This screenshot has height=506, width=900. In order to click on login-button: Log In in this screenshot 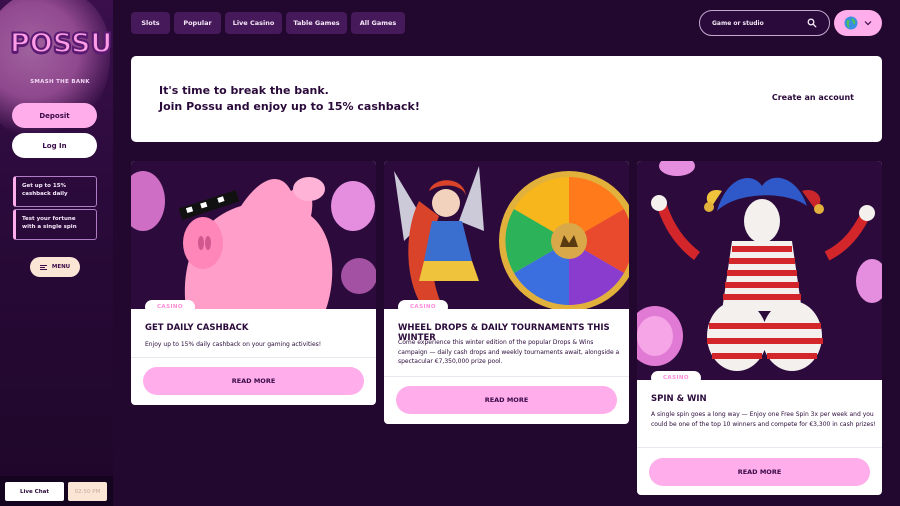, I will do `click(54, 145)`.